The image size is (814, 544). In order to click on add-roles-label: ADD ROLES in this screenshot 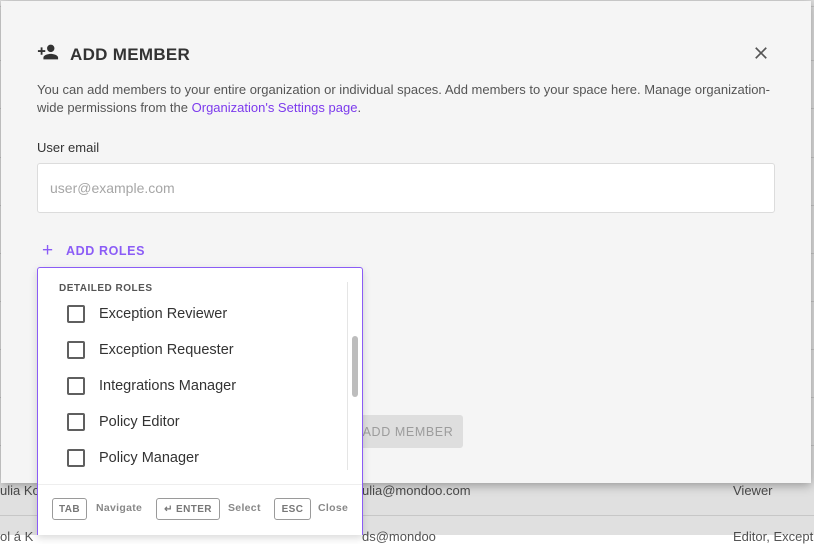, I will do `click(106, 251)`.